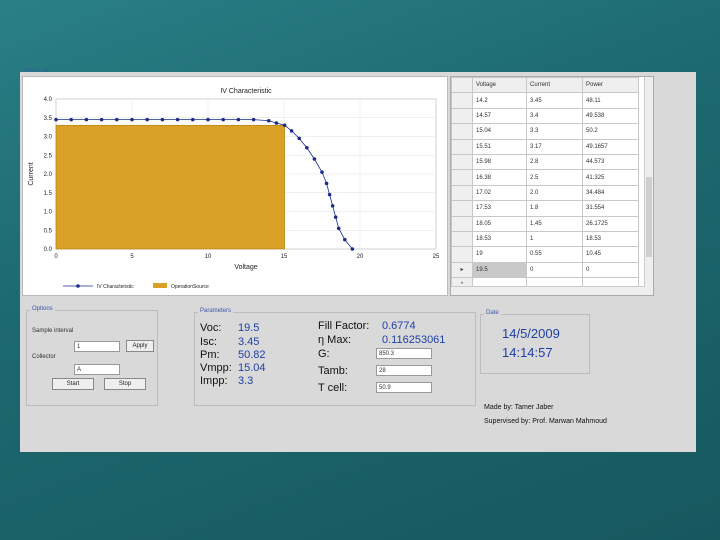  Describe the element at coordinates (610, 208) in the screenshot. I see `cell-power: 31.554` at that location.